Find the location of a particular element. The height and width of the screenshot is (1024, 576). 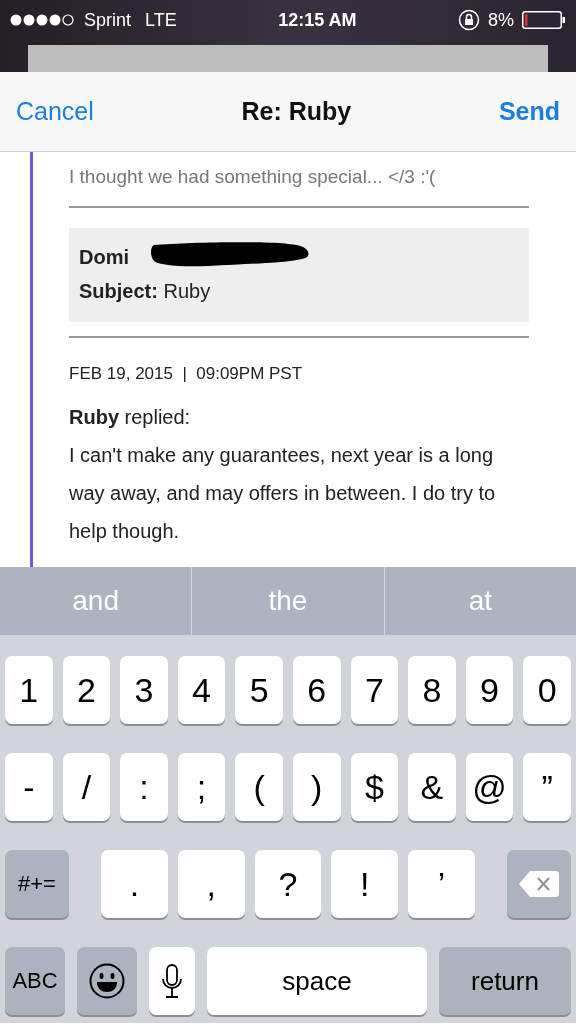

key: ? is located at coordinates (288, 884).